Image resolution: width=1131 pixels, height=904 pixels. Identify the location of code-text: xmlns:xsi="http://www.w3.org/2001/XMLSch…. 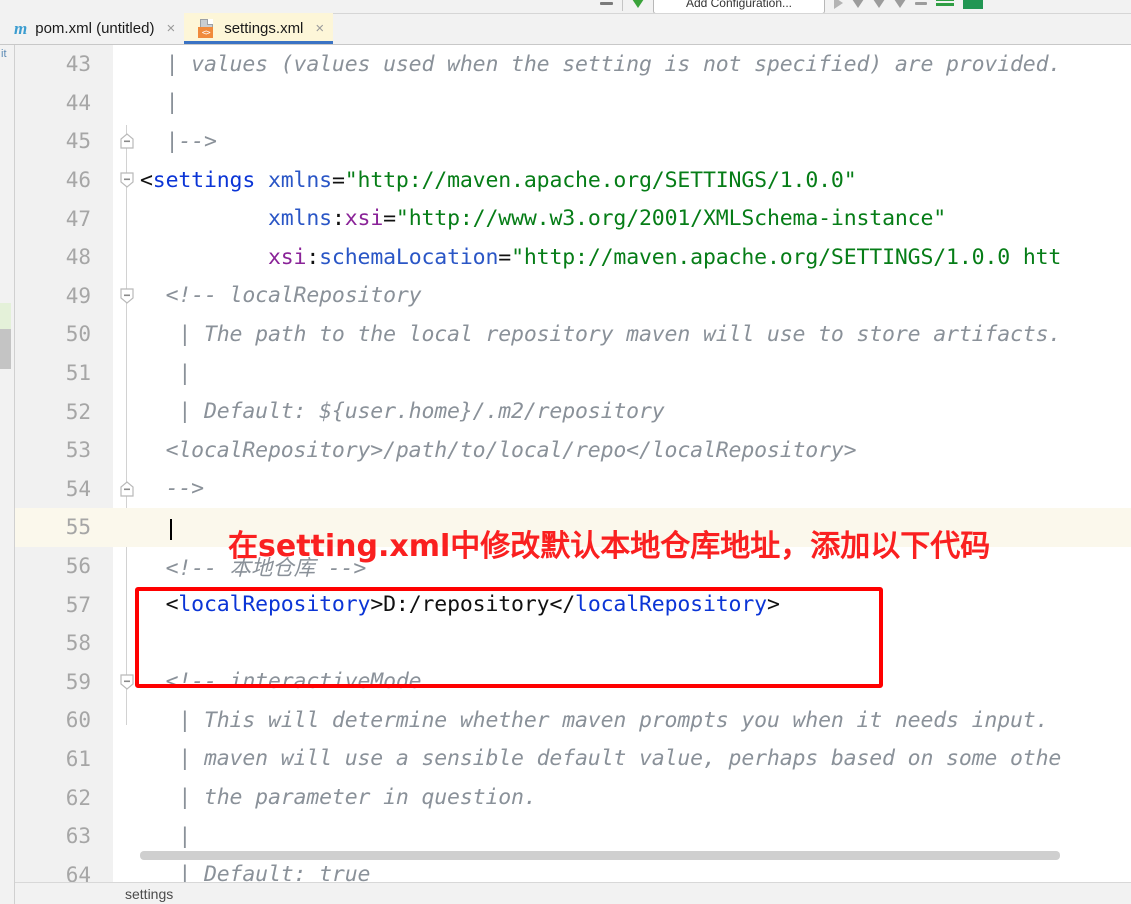
(635, 218).